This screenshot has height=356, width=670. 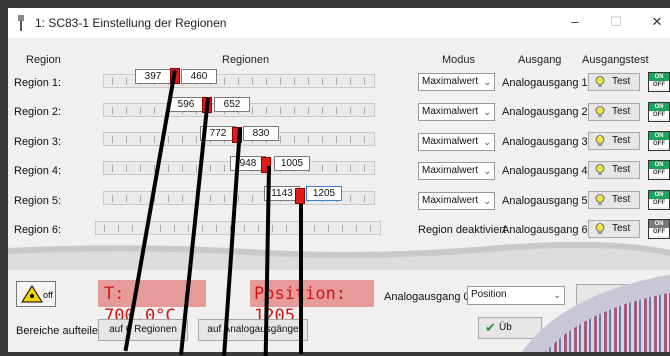 I want to click on mode-select-1: Maximalwert ⌄, so click(x=456, y=82).